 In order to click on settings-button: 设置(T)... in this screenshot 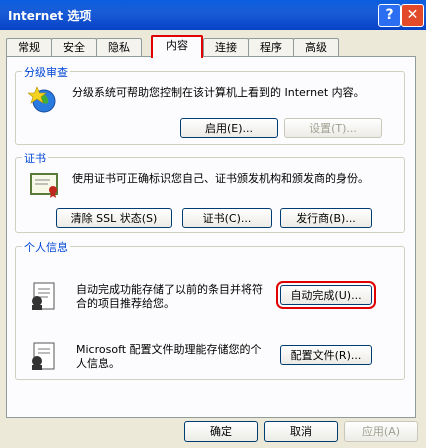, I will do `click(333, 128)`.